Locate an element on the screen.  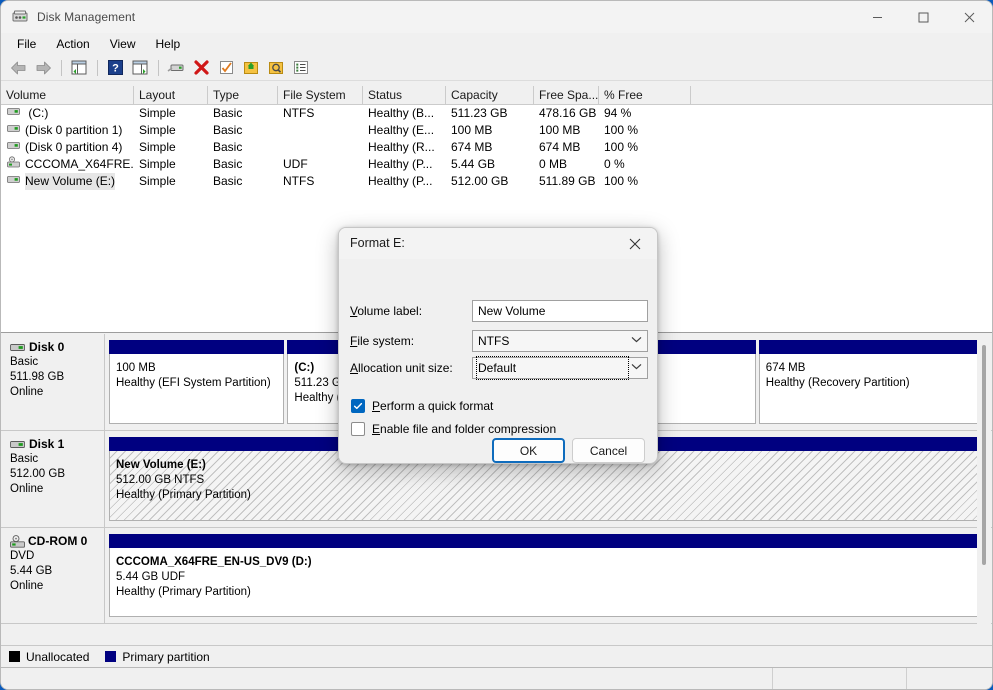
cell-capacity: 674 MB is located at coordinates (472, 147).